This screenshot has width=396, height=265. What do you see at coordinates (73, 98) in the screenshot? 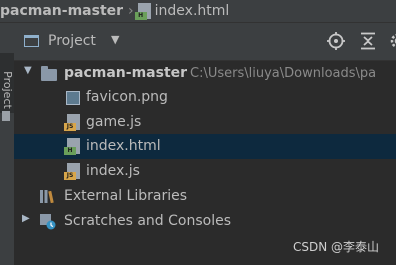
I see `image-file-icon` at bounding box center [73, 98].